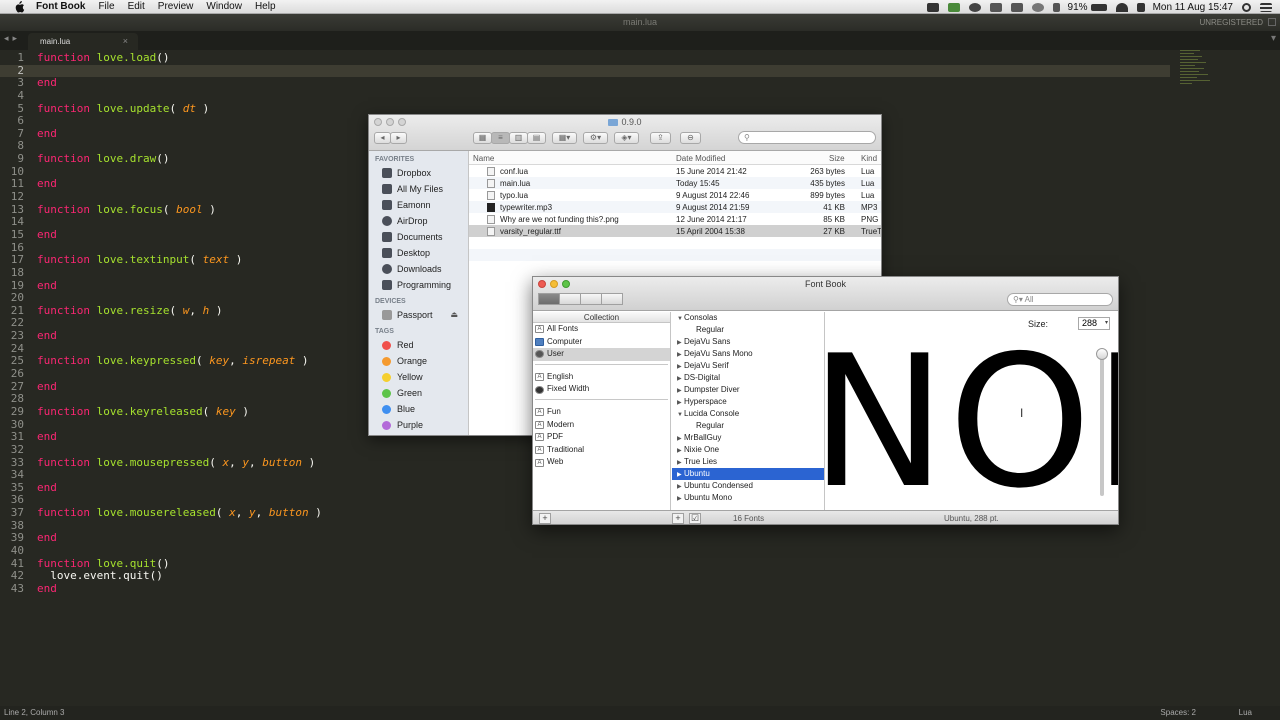 This screenshot has width=1280, height=720. Describe the element at coordinates (382, 138) in the screenshot. I see `back-button: ◂` at that location.